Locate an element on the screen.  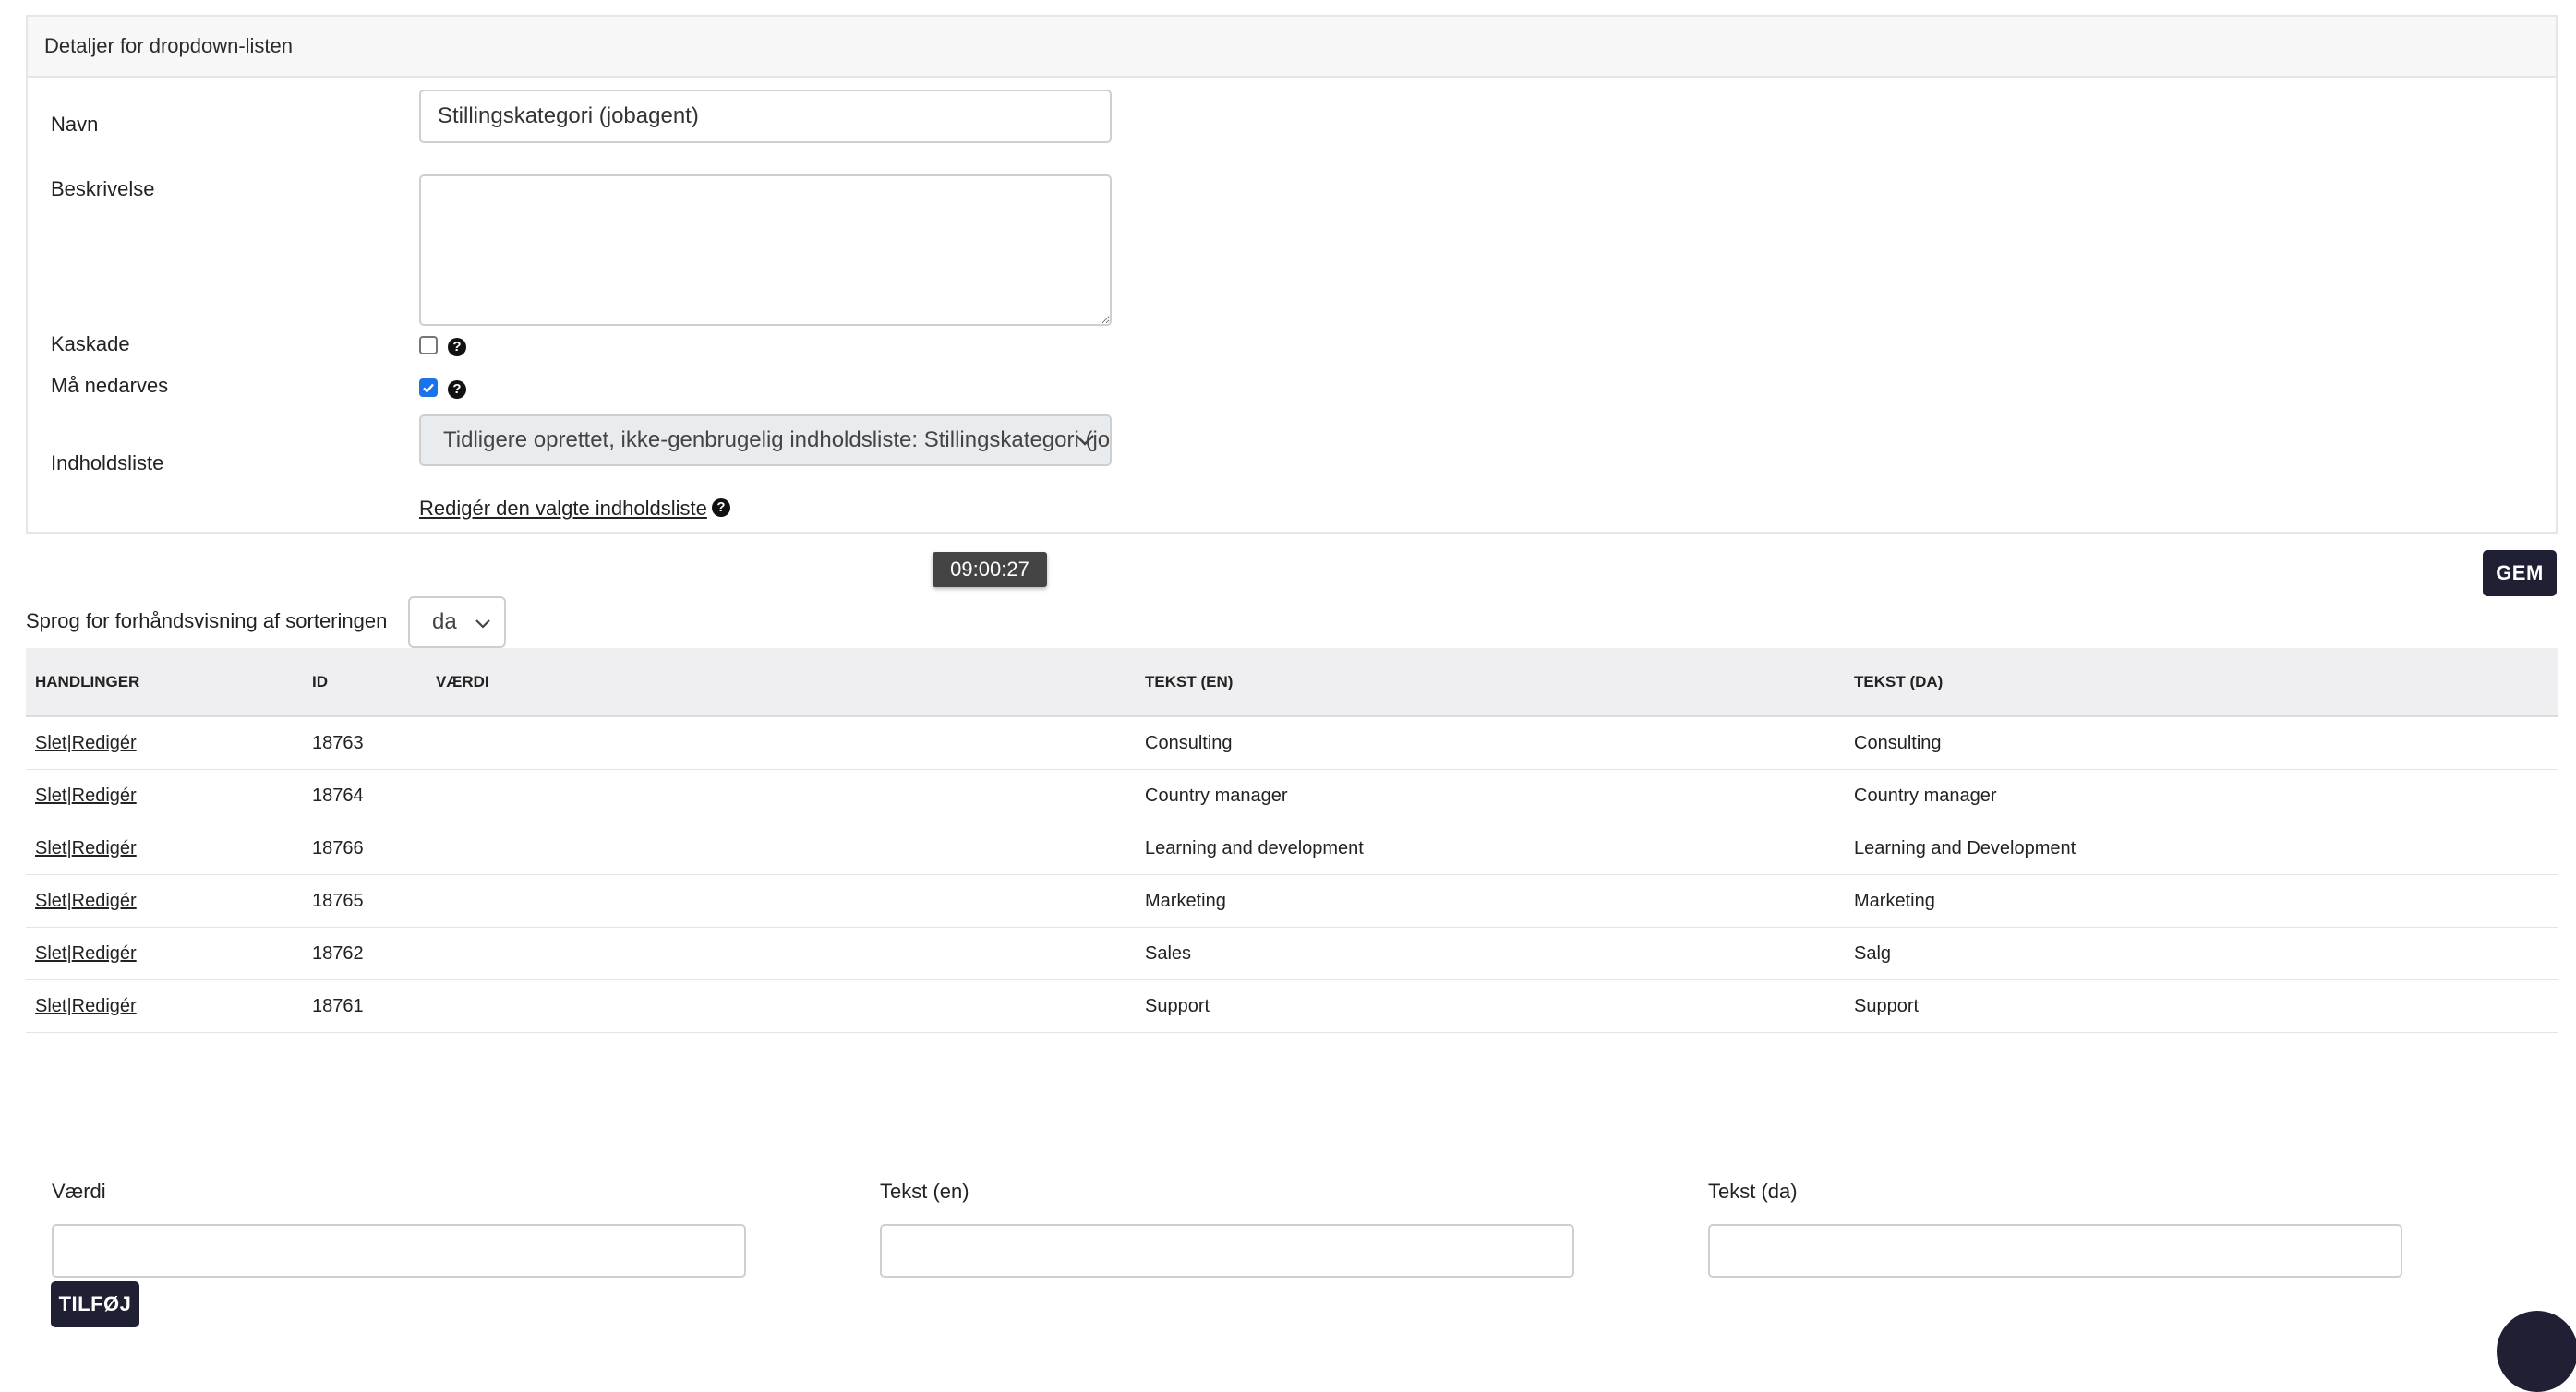
add-text-da-input is located at coordinates (2055, 1251).